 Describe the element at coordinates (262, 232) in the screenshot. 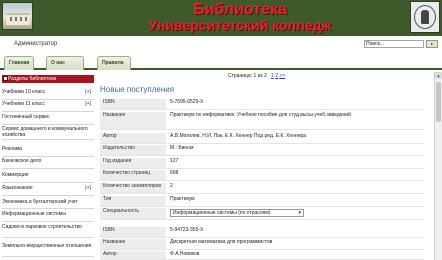

I see `book2-isbn-row: ISBN 5-94723-355-X` at that location.